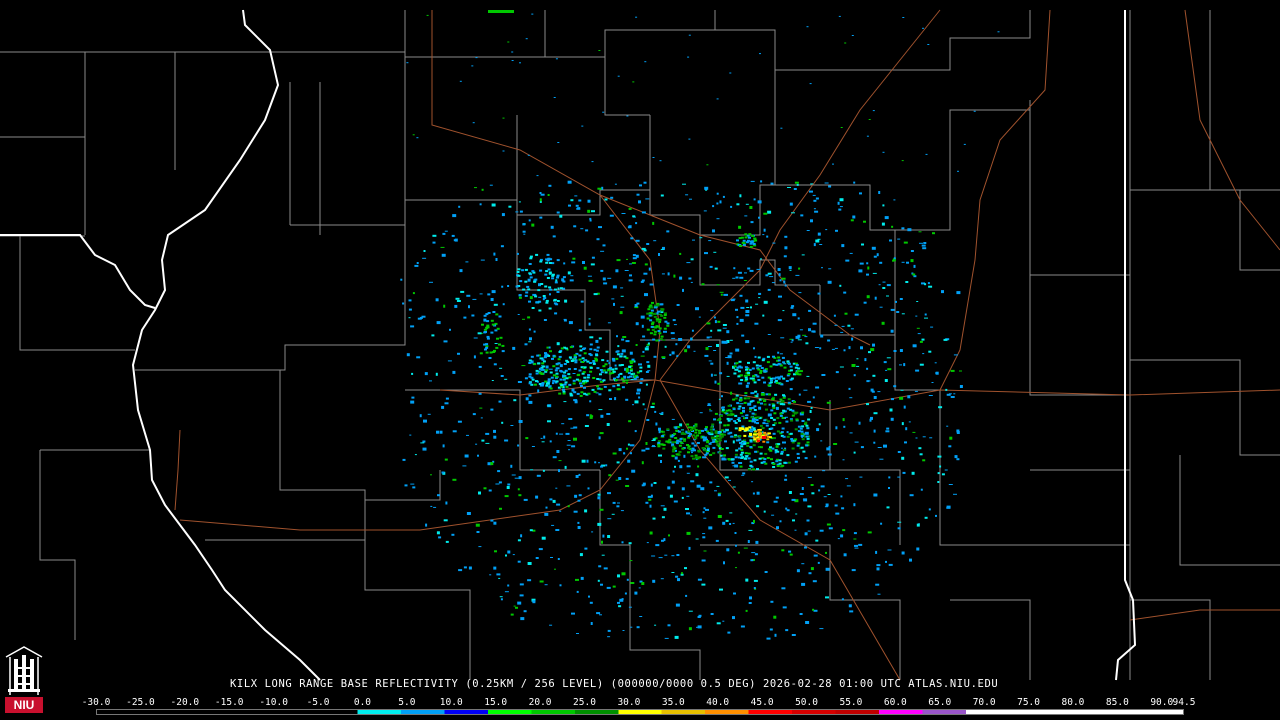 This screenshot has width=1280, height=720. Describe the element at coordinates (1073, 702) in the screenshot. I see `scale-tick-label: 80.0` at that location.